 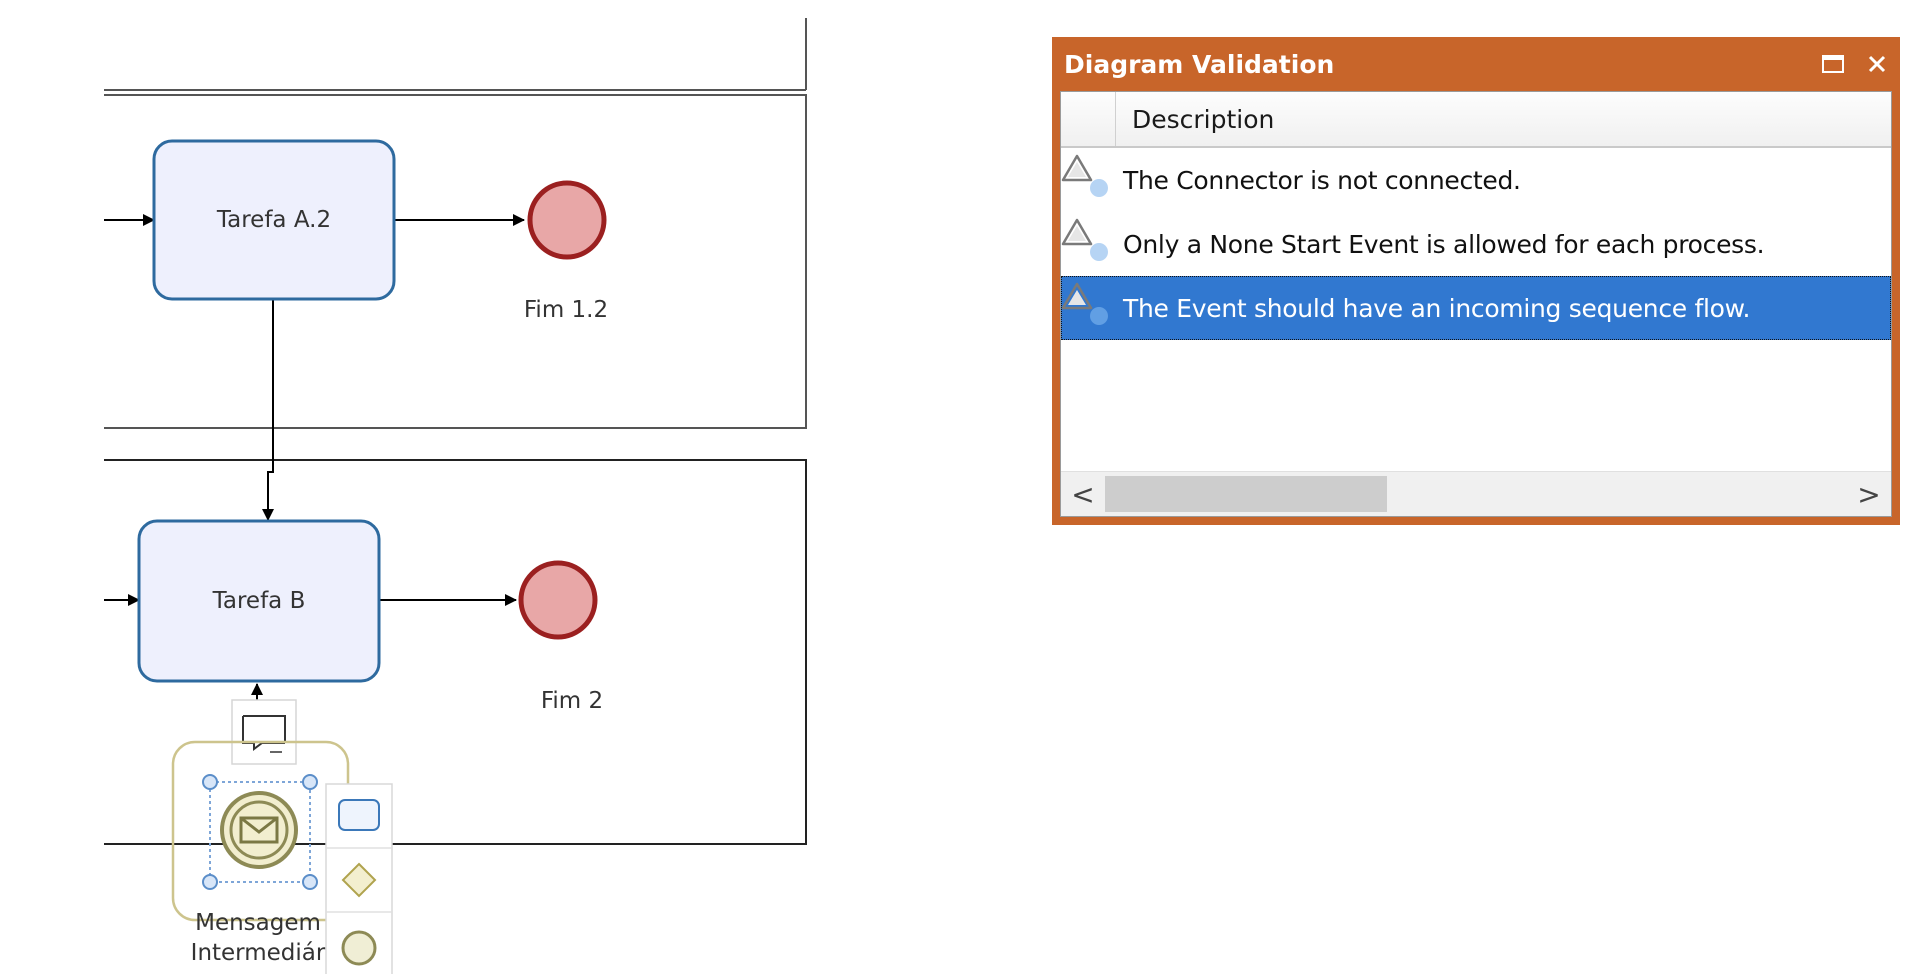 I want to click on validation-row: The Connector is not connected., so click(x=1476, y=180).